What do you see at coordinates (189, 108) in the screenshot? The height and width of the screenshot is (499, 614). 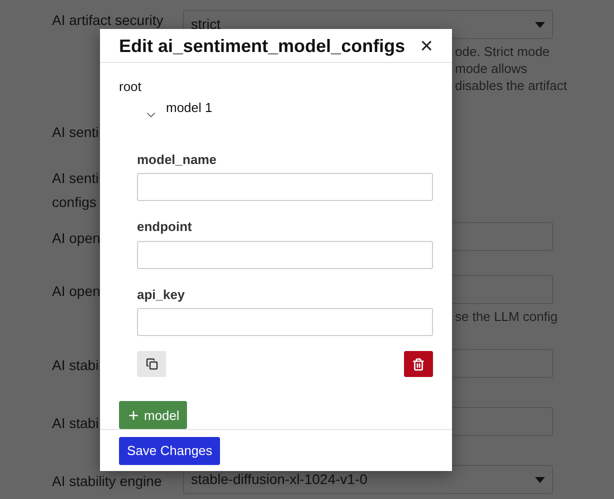 I see `item-label: model 1` at bounding box center [189, 108].